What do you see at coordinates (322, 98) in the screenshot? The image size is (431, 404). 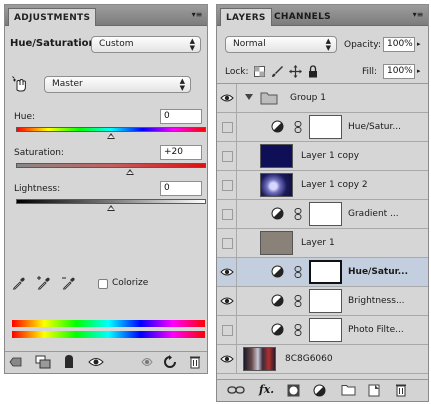 I see `layer-row-group-1: Group 1` at bounding box center [322, 98].